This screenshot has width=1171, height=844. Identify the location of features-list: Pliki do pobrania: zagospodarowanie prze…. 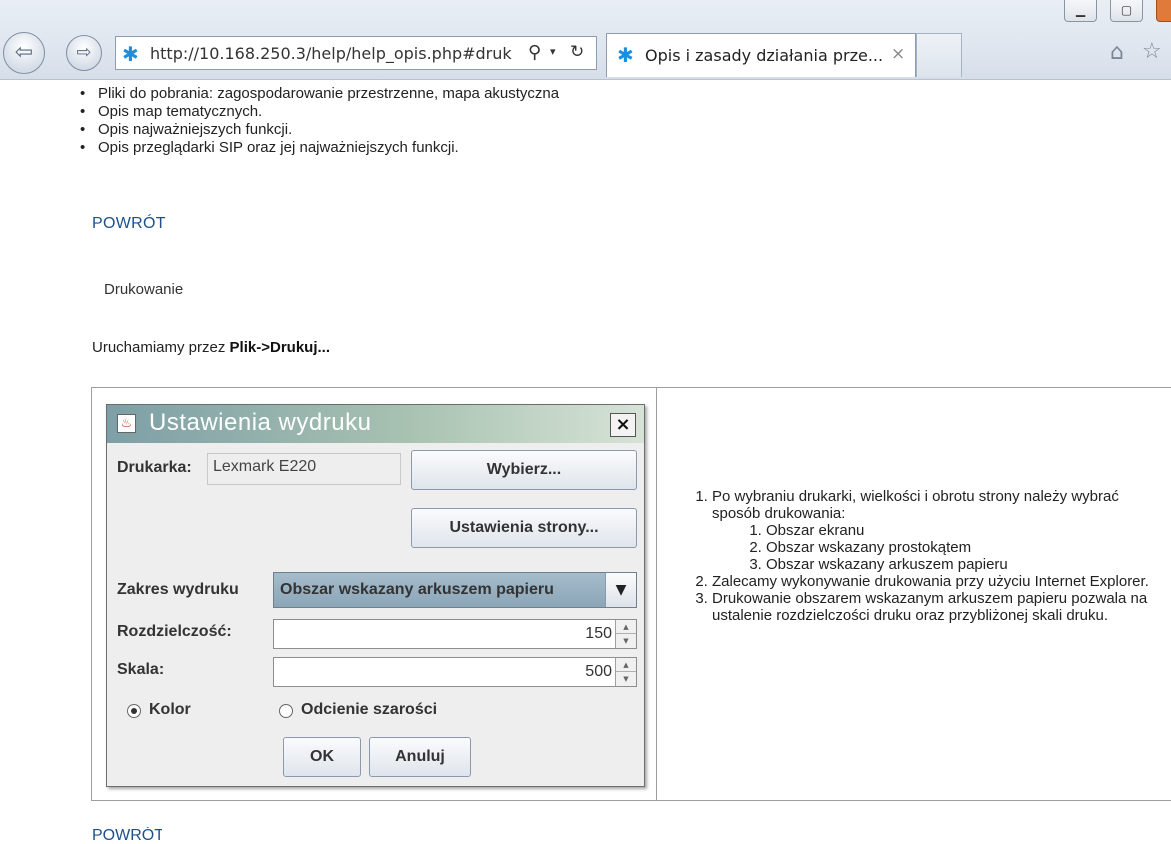
(318, 121).